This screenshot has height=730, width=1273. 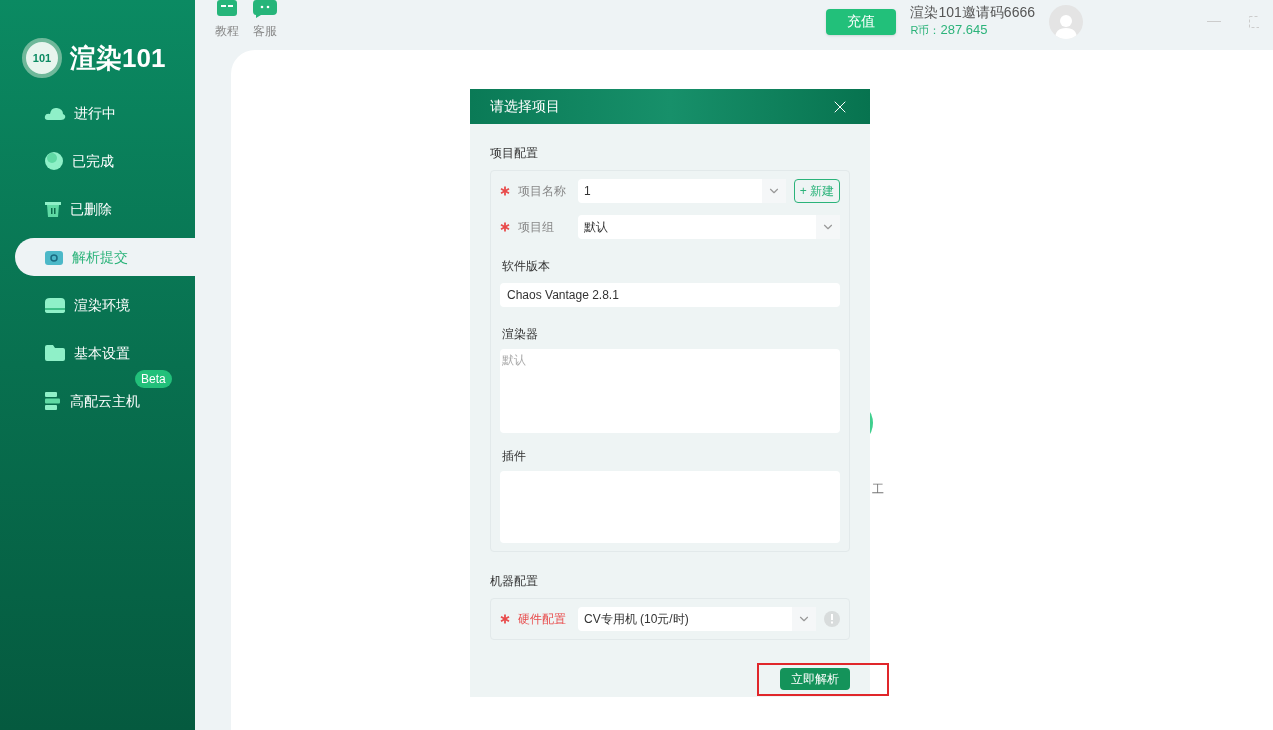 What do you see at coordinates (1066, 25) in the screenshot?
I see `person-icon` at bounding box center [1066, 25].